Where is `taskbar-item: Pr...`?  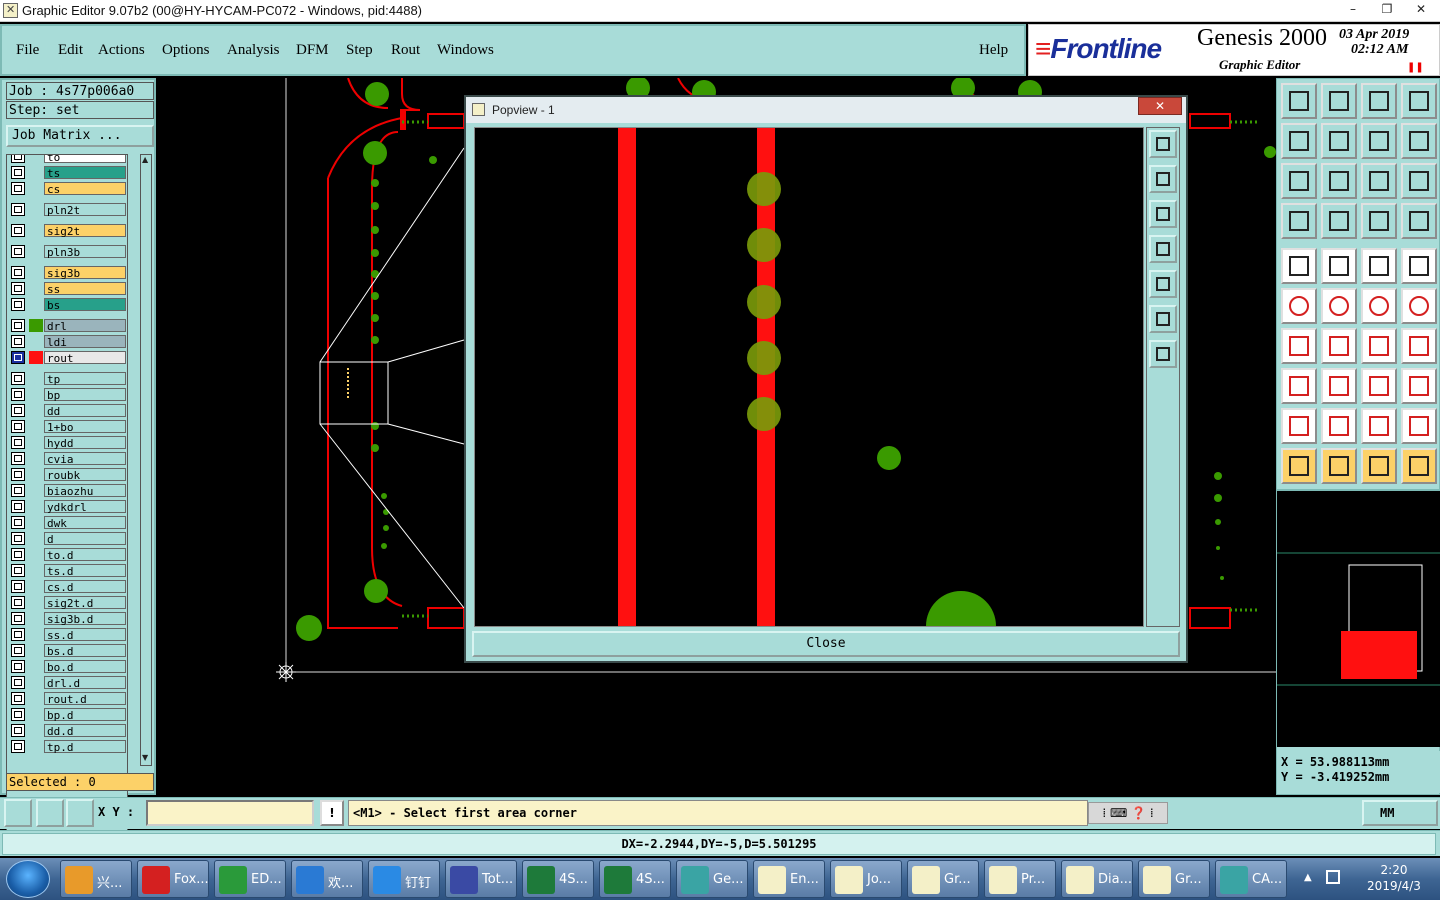
taskbar-item: Pr... is located at coordinates (1020, 879).